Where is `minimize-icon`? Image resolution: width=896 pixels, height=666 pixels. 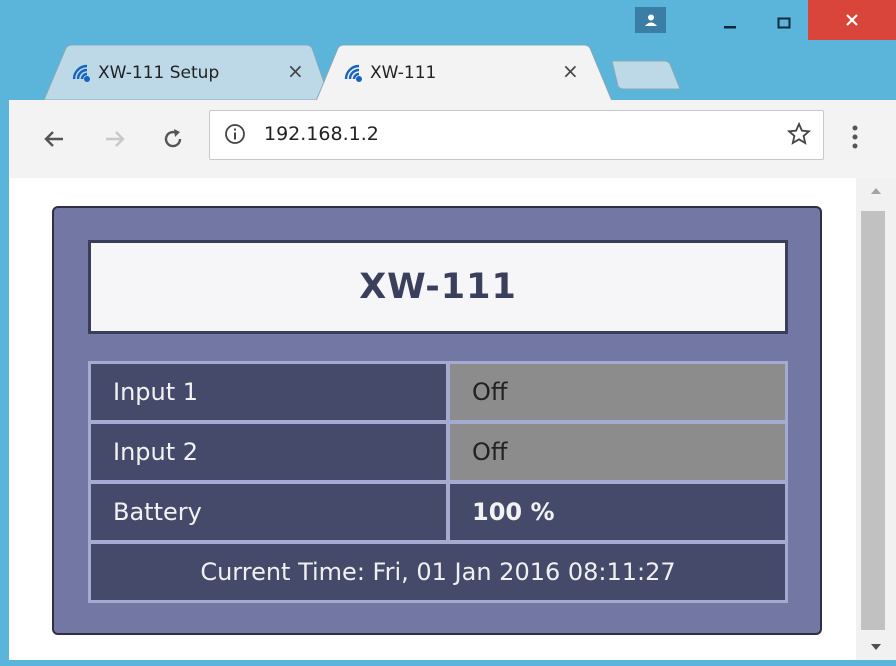
minimize-icon is located at coordinates (730, 27).